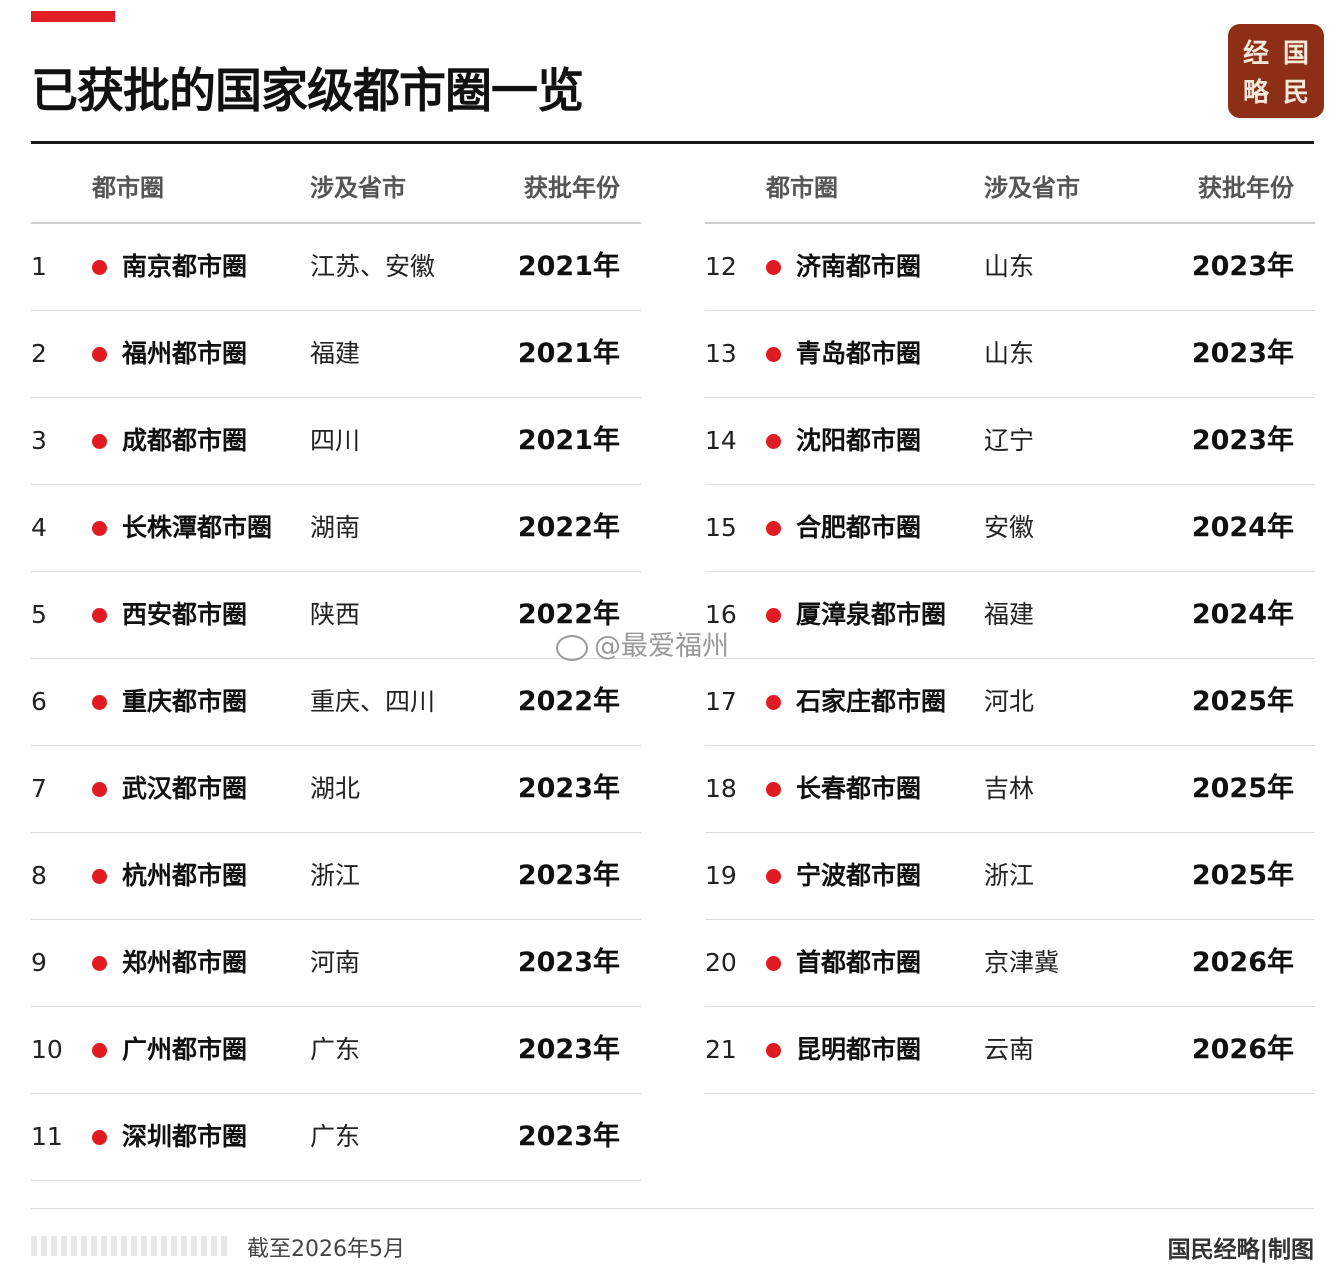 The width and height of the screenshot is (1338, 1280). I want to click on provinces-cell: 湖北, so click(335, 788).